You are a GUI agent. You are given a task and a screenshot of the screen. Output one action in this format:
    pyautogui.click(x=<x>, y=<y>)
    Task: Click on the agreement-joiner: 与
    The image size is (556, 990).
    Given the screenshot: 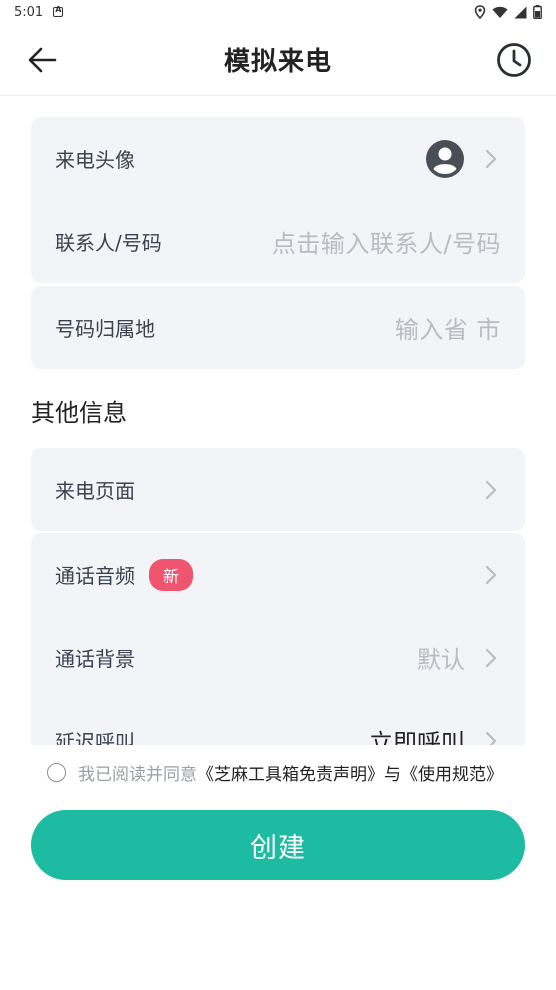 What is the action you would take?
    pyautogui.click(x=392, y=775)
    